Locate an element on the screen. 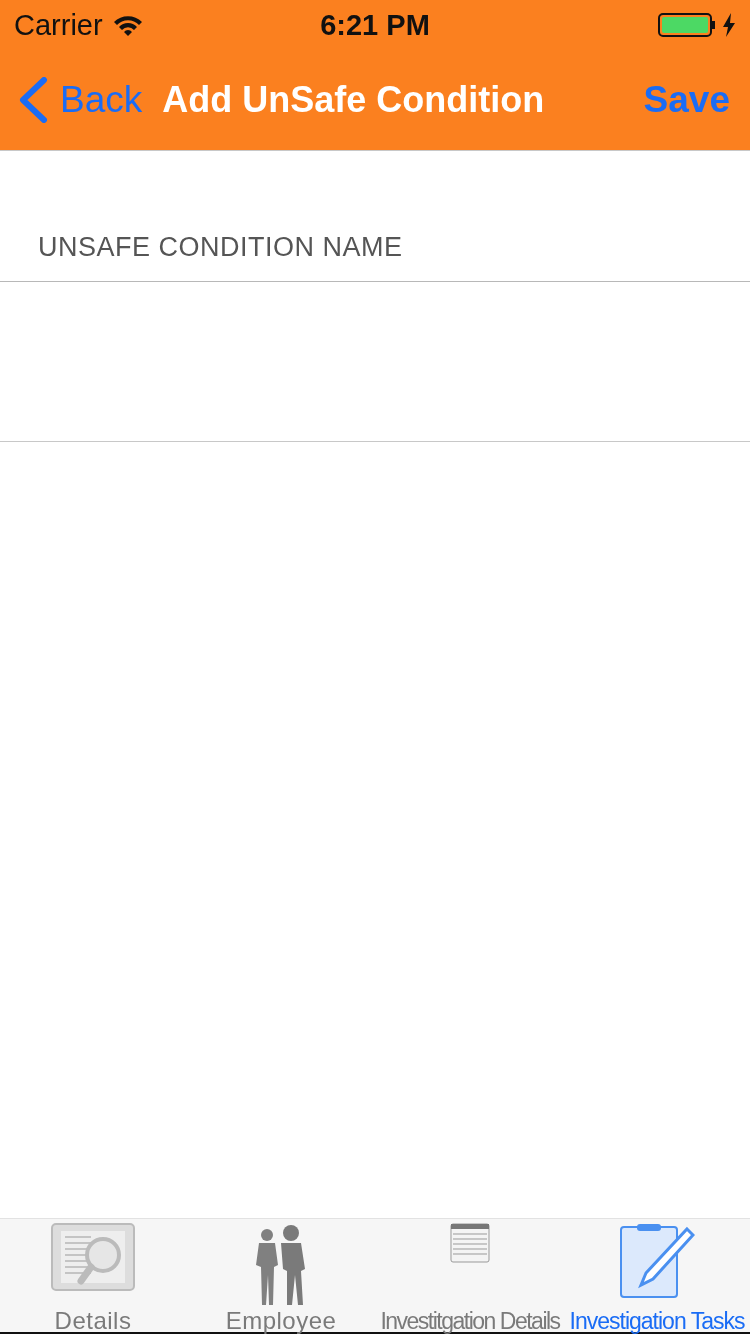 The width and height of the screenshot is (750, 1334). tab-bar-item: Details is located at coordinates (93, 1276).